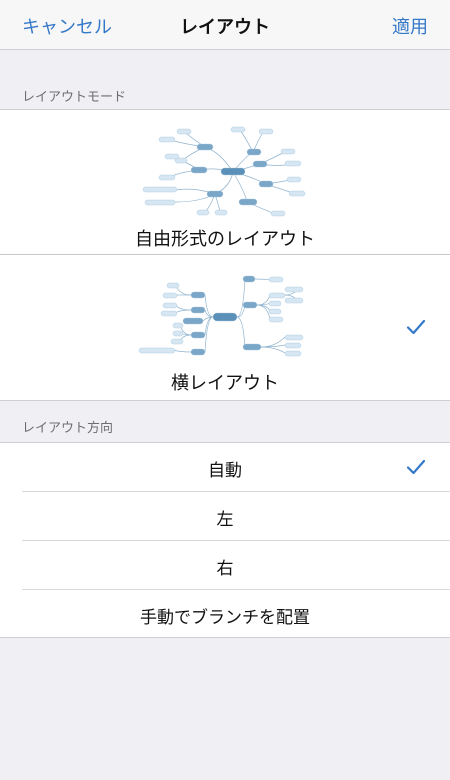 Image resolution: width=450 pixels, height=780 pixels. I want to click on horizontal-mindmap-thumbnail, so click(221, 316).